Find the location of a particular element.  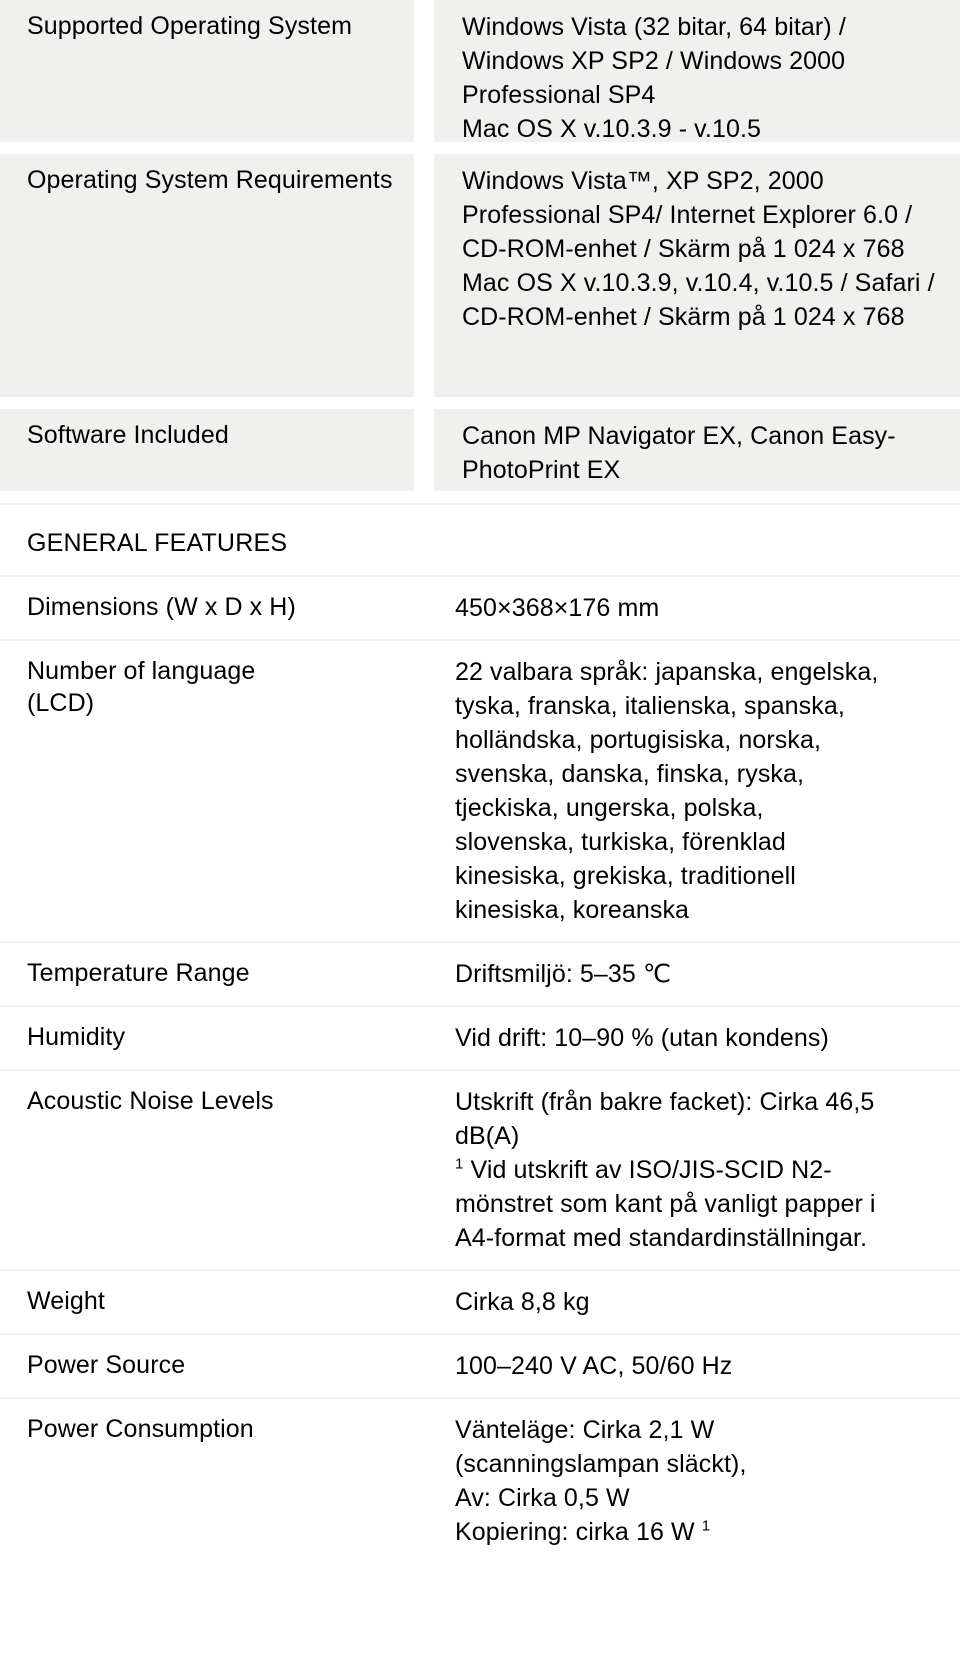

spec-row-dimensions: Dimensions (W x D x H) 450×368×176 mm is located at coordinates (480, 607).